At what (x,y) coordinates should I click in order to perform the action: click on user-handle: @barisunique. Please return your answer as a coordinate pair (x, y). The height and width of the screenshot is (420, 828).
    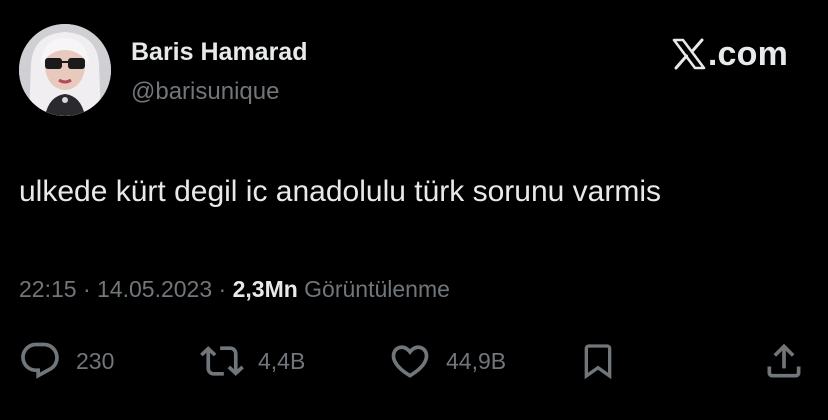
    Looking at the image, I should click on (205, 92).